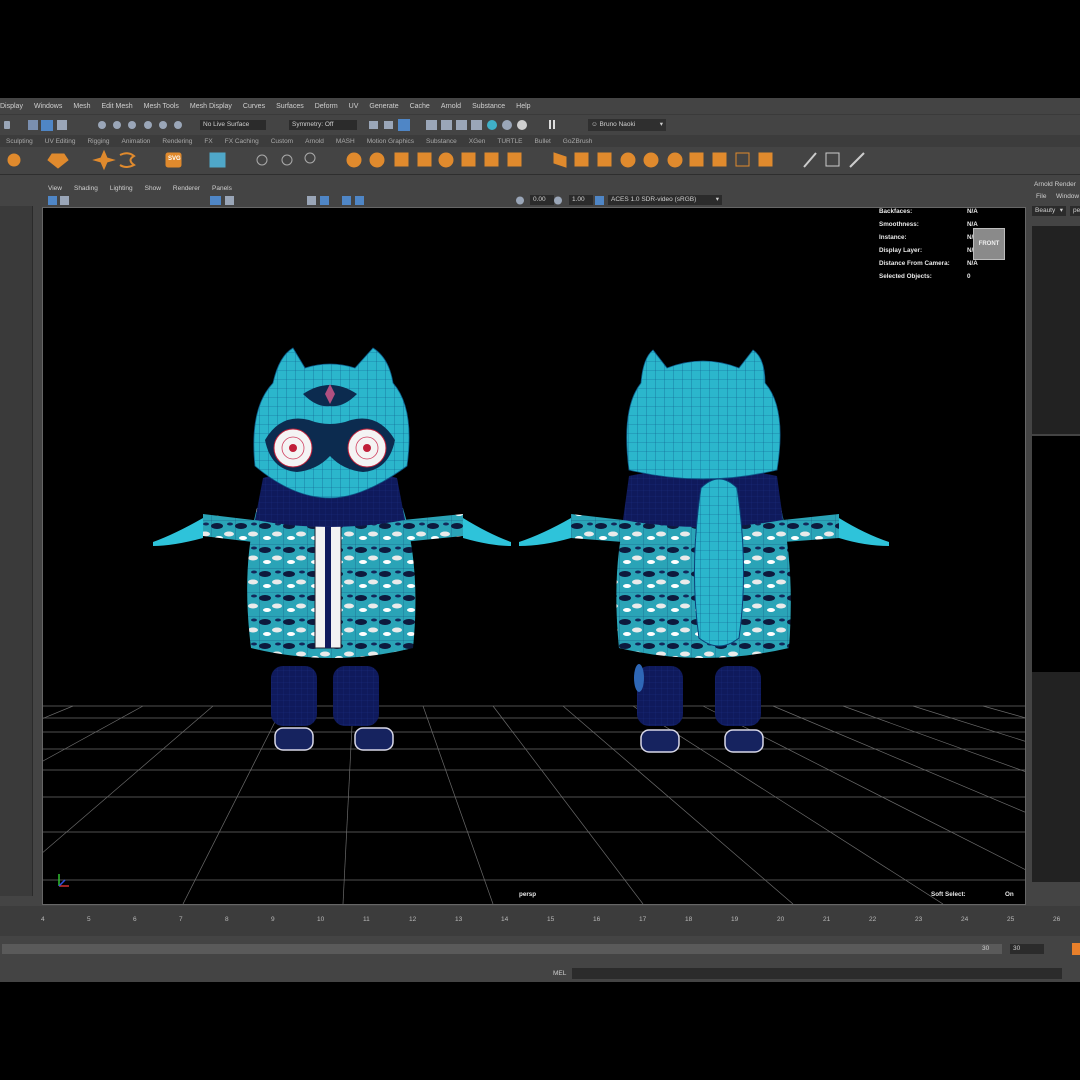 This screenshot has width=1080, height=1080. What do you see at coordinates (346, 200) in the screenshot?
I see `textured-icon` at bounding box center [346, 200].